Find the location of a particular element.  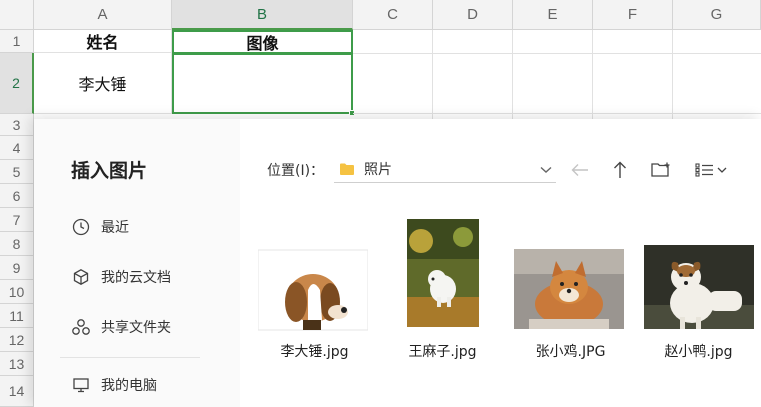

cell-a2: 李大锤 is located at coordinates (103, 83).